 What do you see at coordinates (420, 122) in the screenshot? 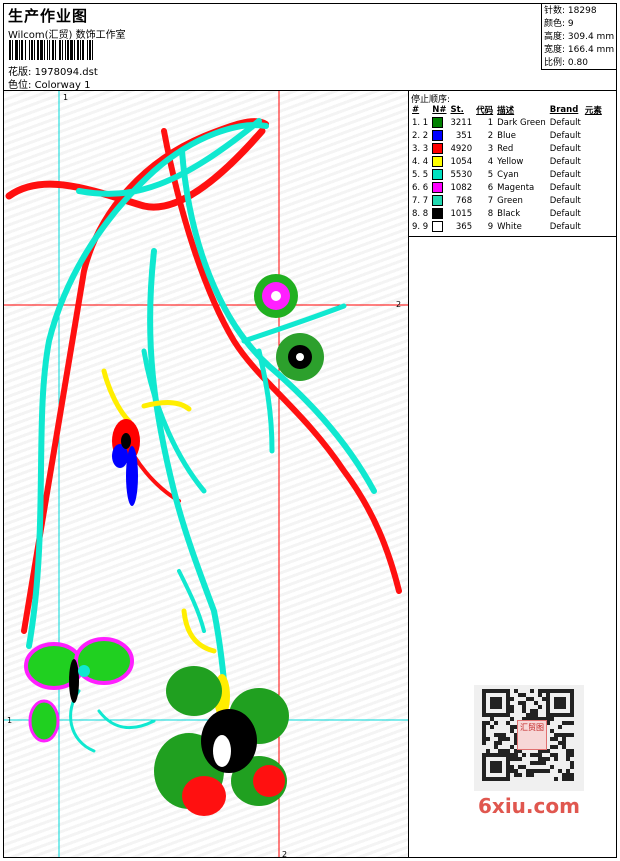
I see `row-index: 1. 1` at bounding box center [420, 122].